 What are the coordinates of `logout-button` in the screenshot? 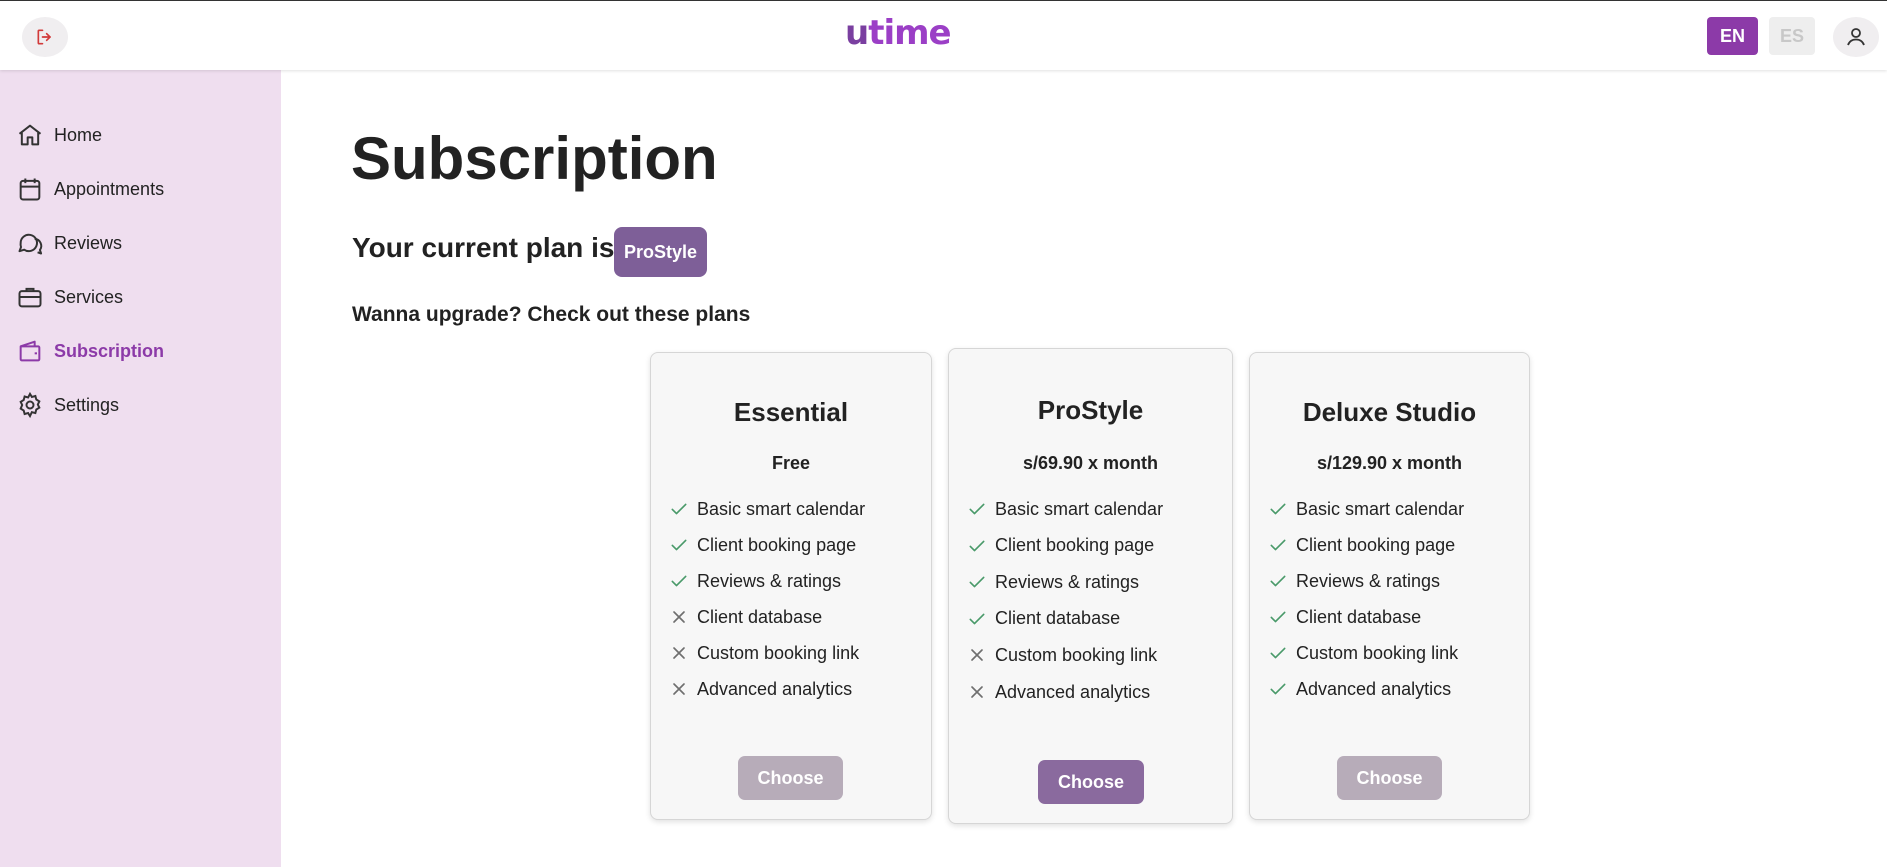 It's located at (45, 37).